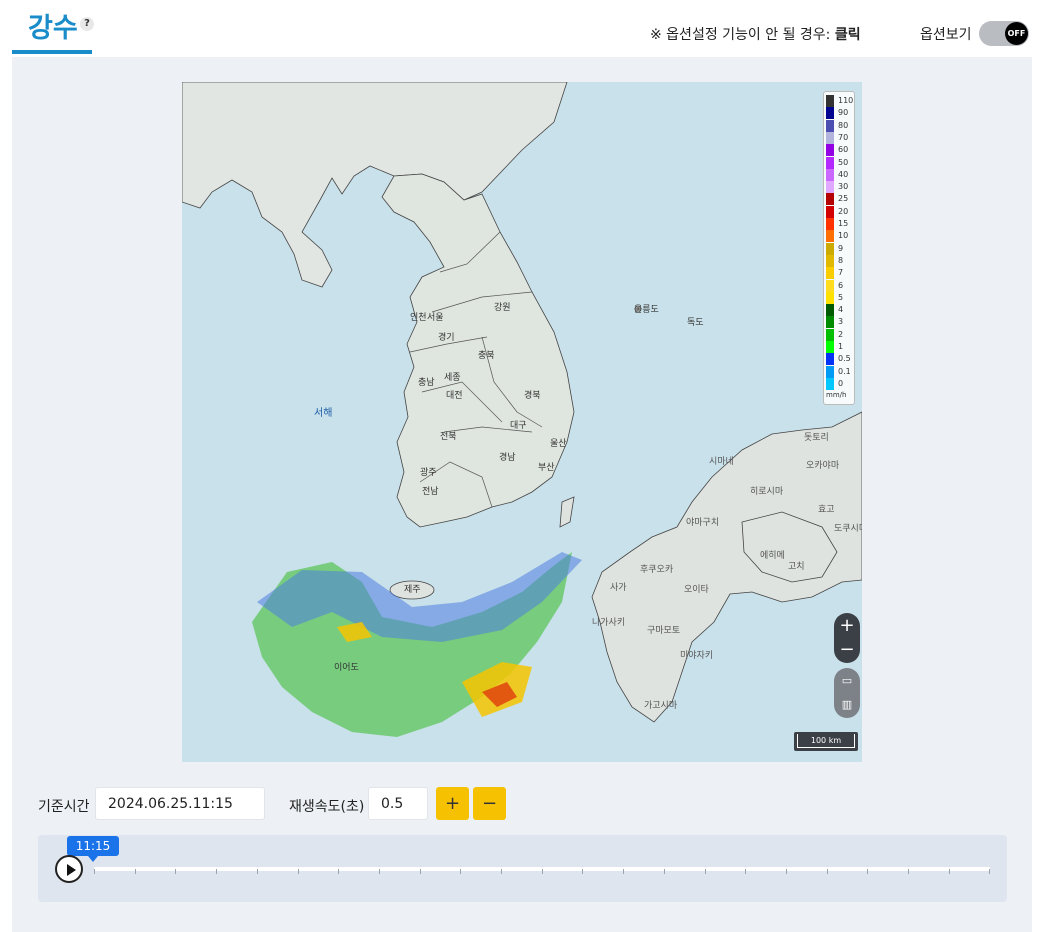  What do you see at coordinates (843, 150) in the screenshot?
I see `legend-value: 60` at bounding box center [843, 150].